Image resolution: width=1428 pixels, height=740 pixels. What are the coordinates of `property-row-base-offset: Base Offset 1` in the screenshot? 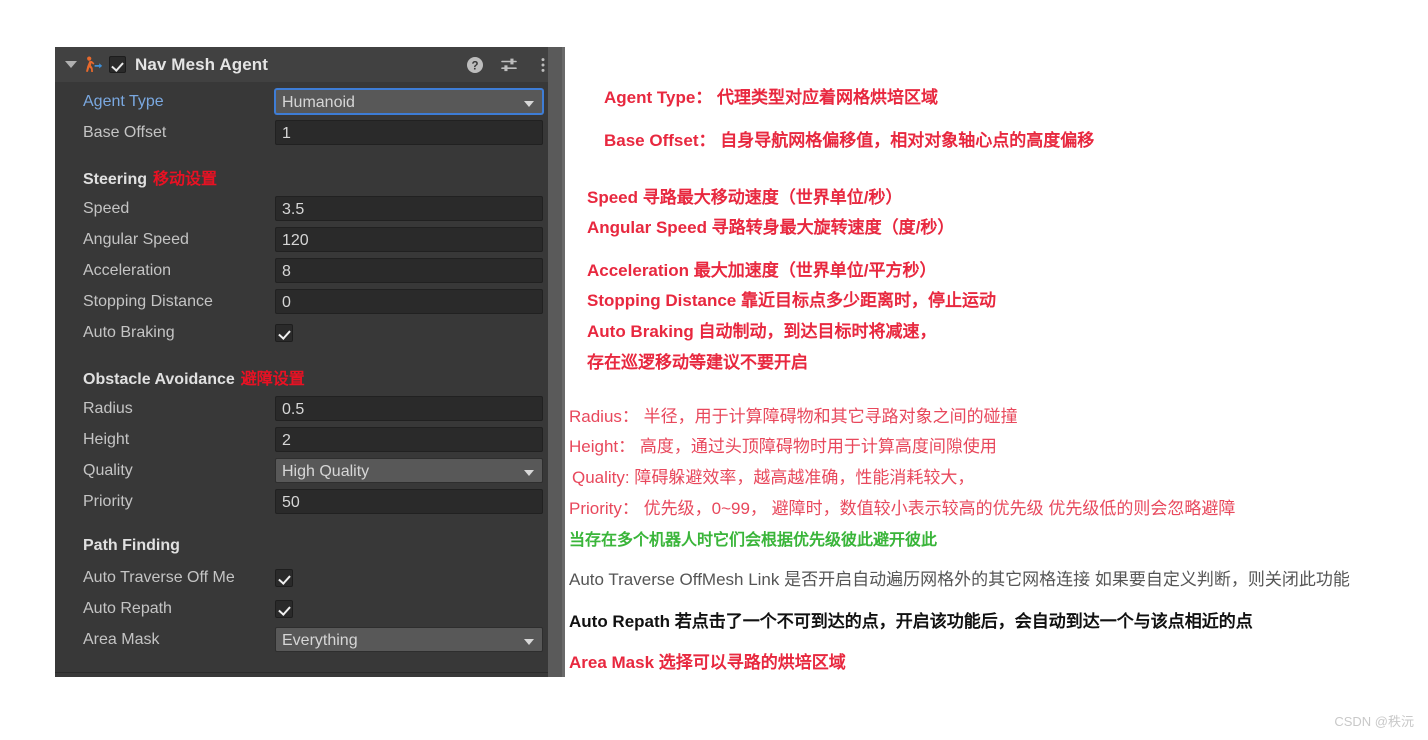 It's located at (308, 132).